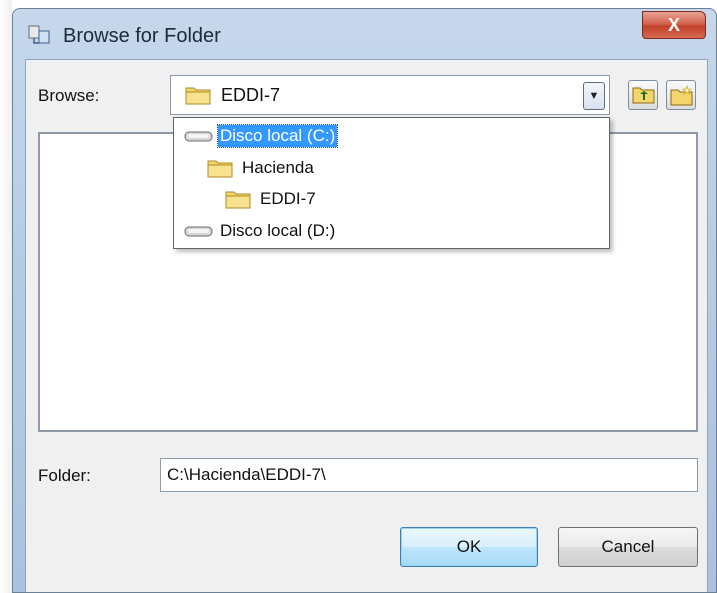 The height and width of the screenshot is (593, 717). I want to click on browse-label: Browse:, so click(69, 95).